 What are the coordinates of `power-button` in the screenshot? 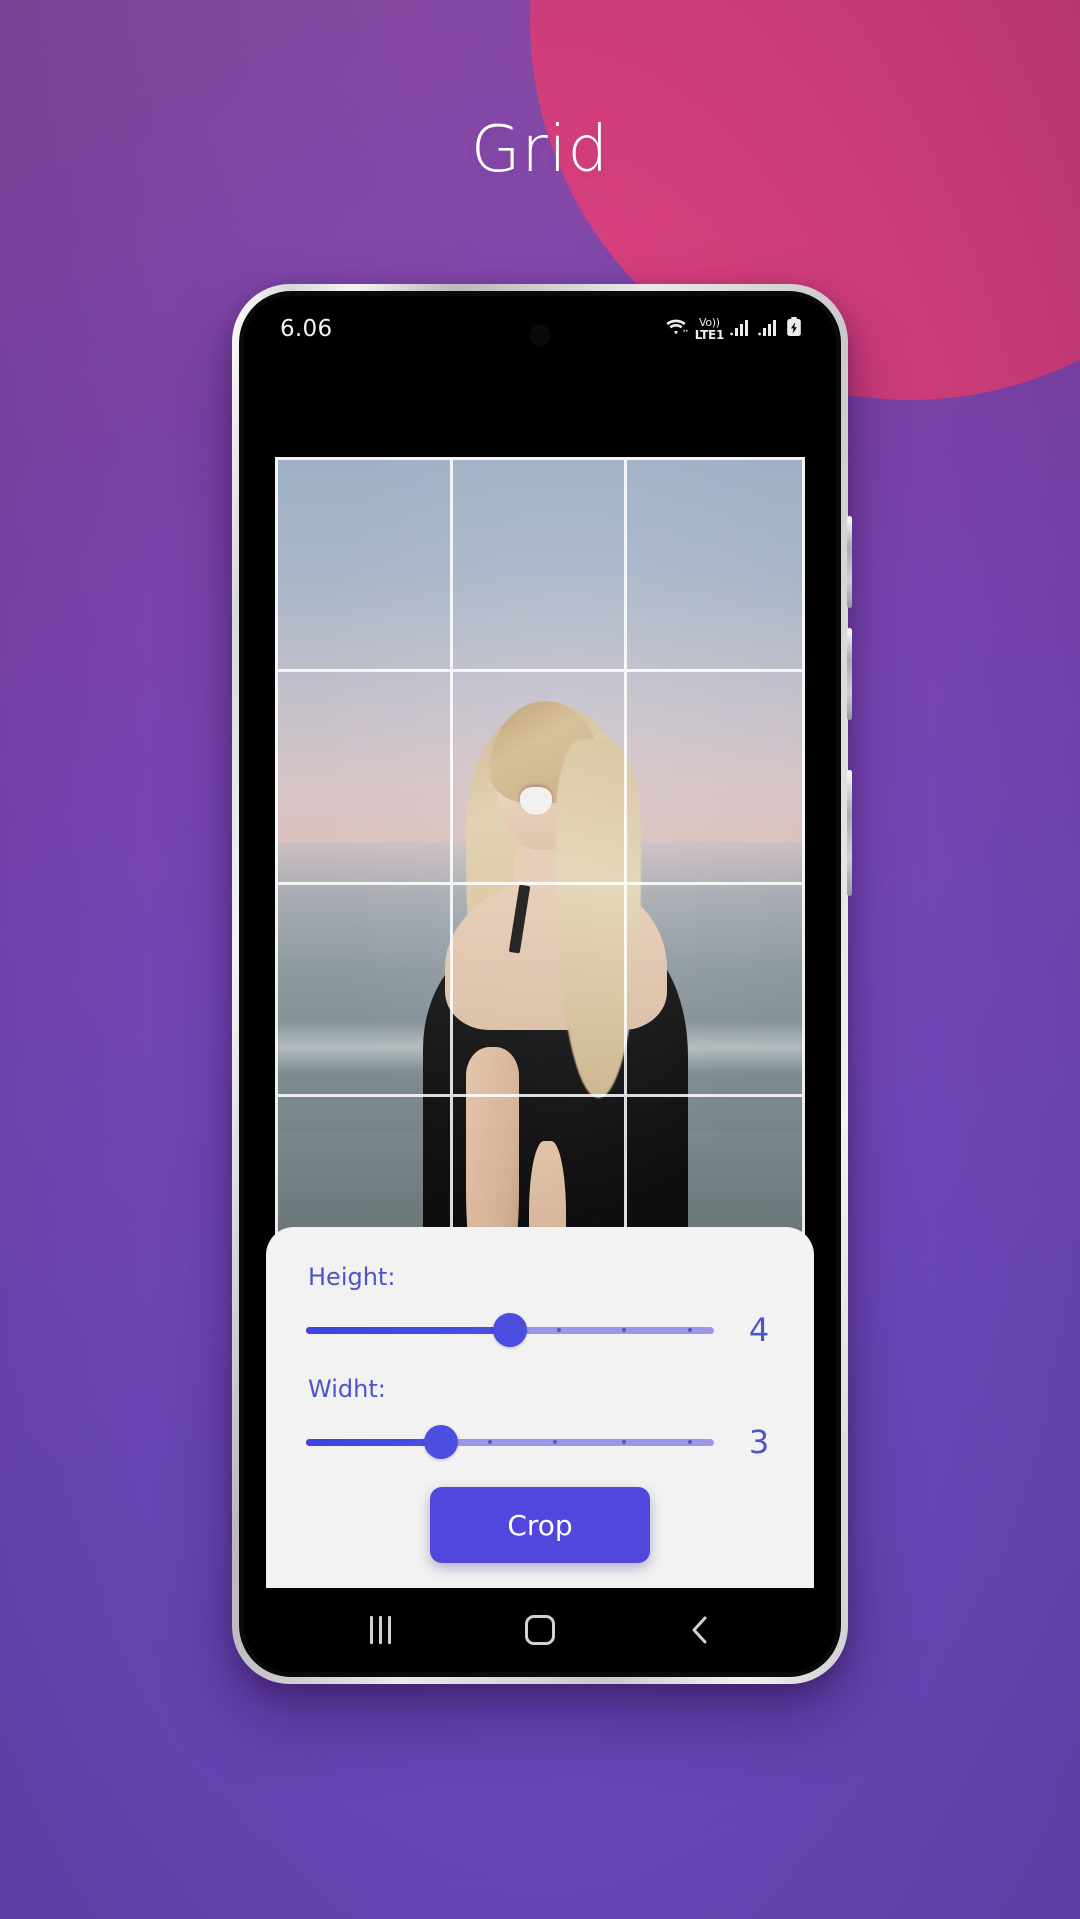 It's located at (849, 833).